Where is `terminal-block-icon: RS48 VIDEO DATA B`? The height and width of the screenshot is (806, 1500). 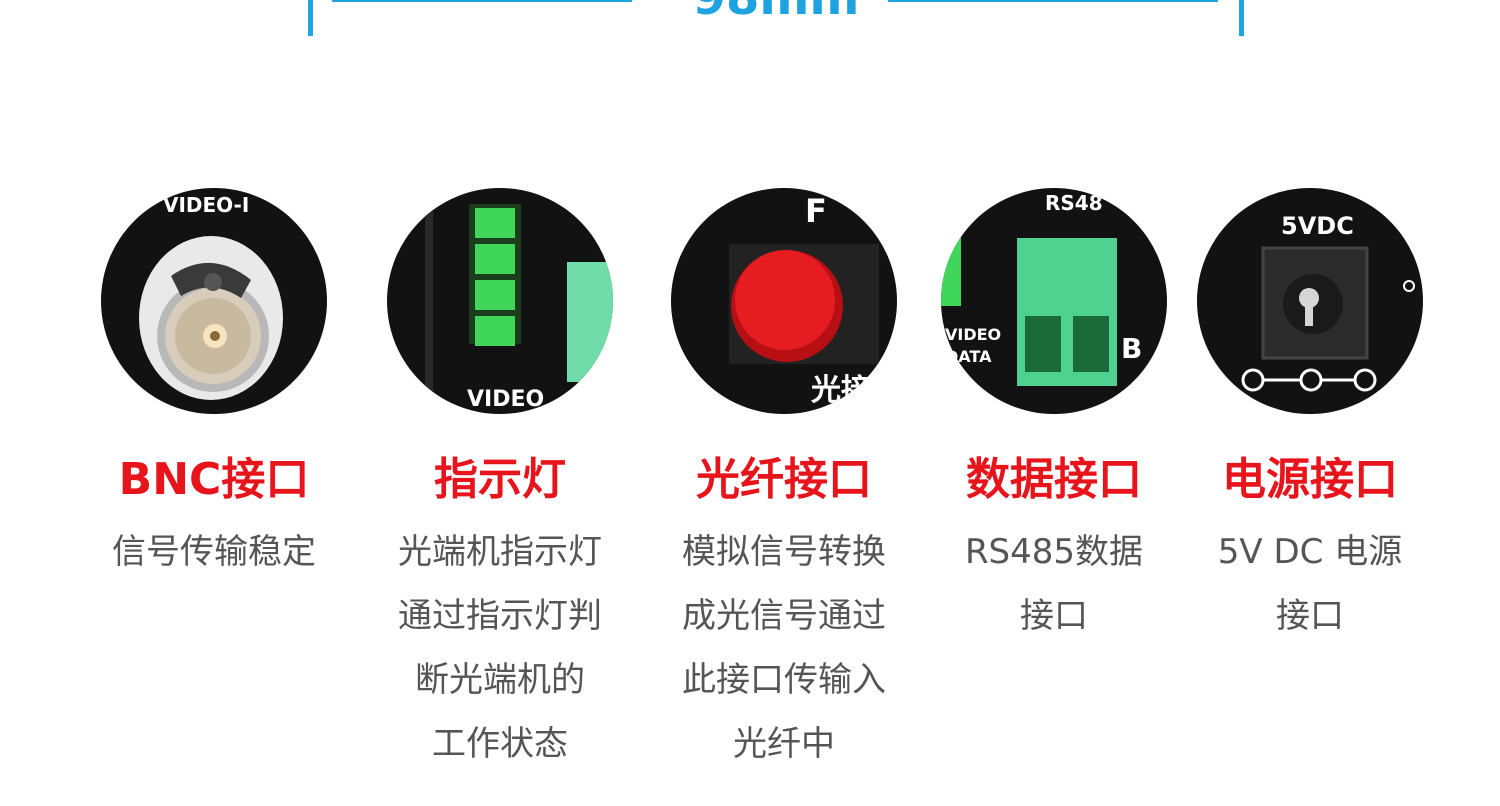
terminal-block-icon: RS48 VIDEO DATA B is located at coordinates (1054, 301).